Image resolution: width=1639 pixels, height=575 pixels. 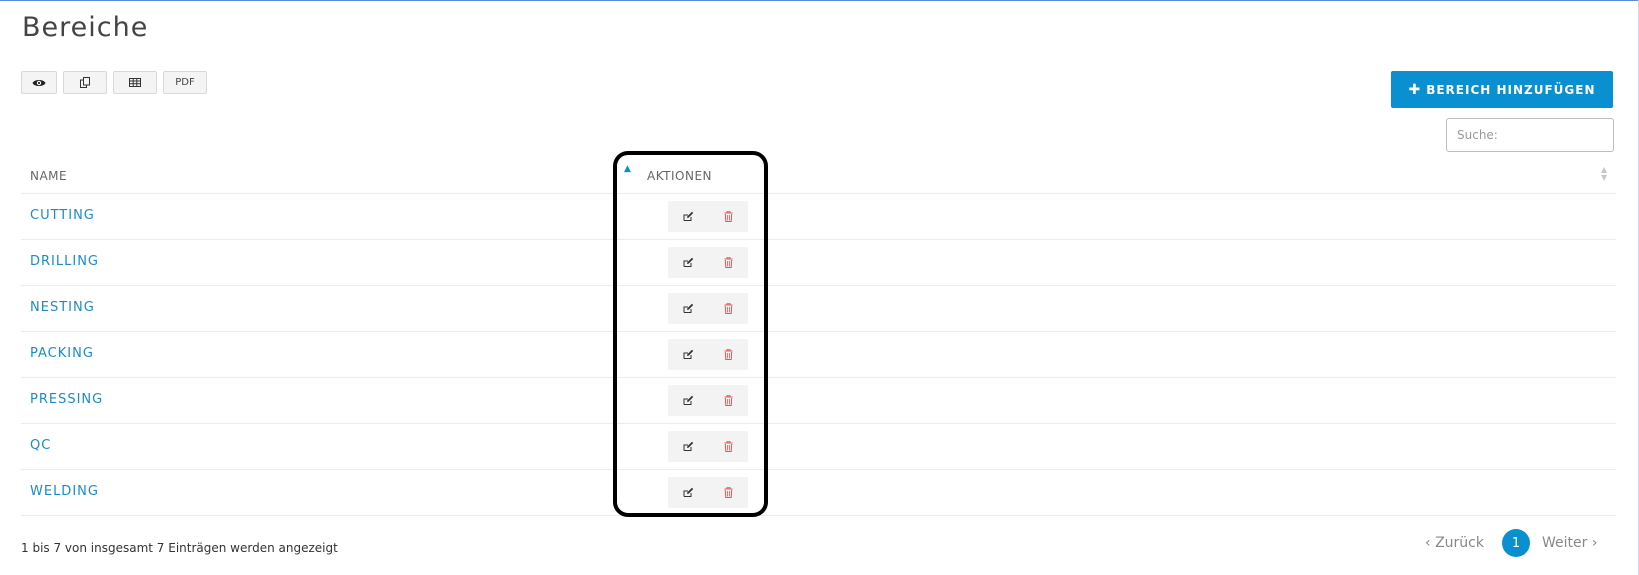 I want to click on row-name-link: PRESSING, so click(x=66, y=399).